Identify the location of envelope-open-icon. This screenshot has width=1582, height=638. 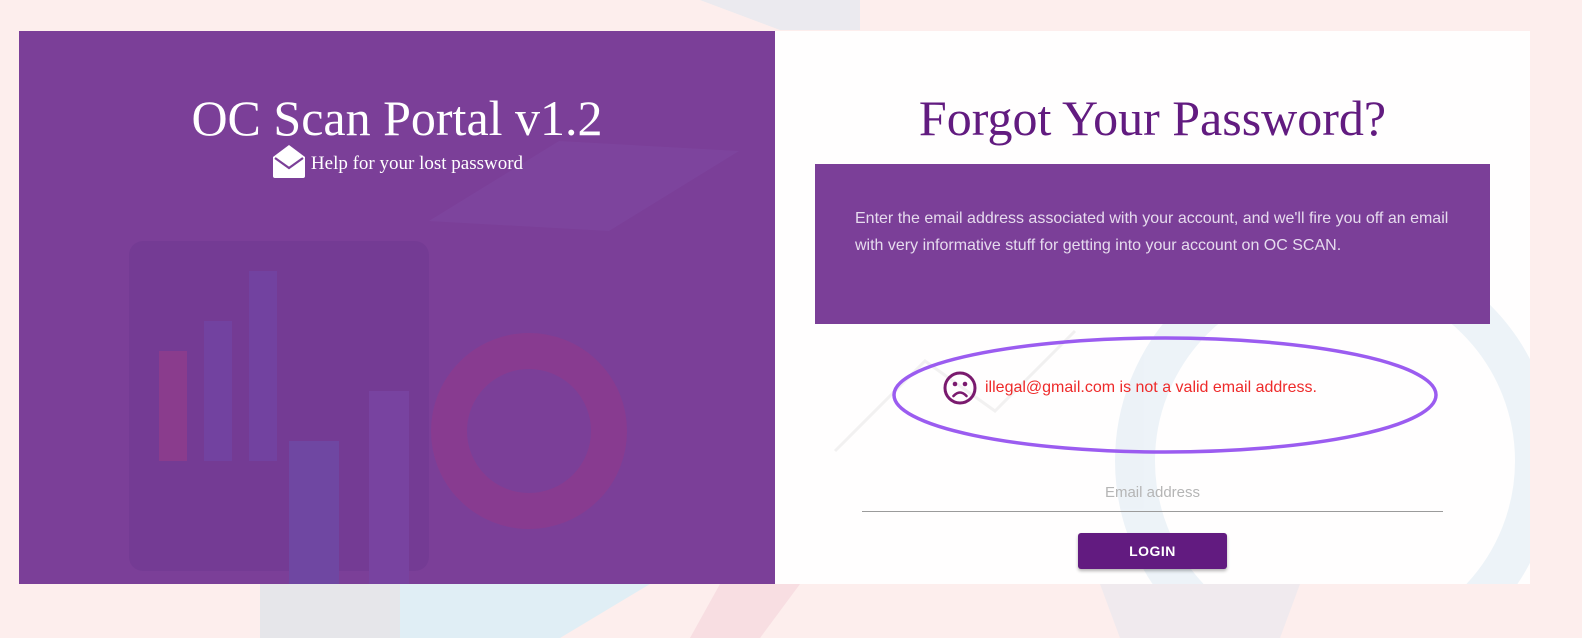
(289, 161).